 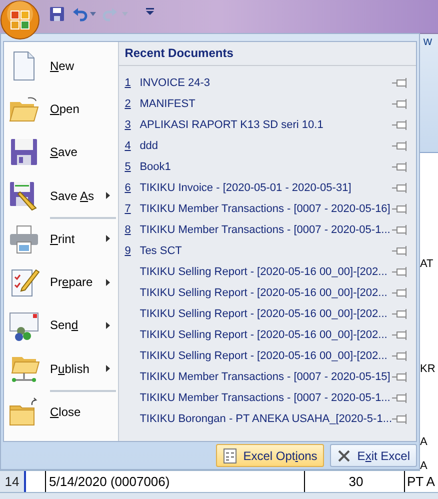 What do you see at coordinates (110, 14) in the screenshot?
I see `redo-icon` at bounding box center [110, 14].